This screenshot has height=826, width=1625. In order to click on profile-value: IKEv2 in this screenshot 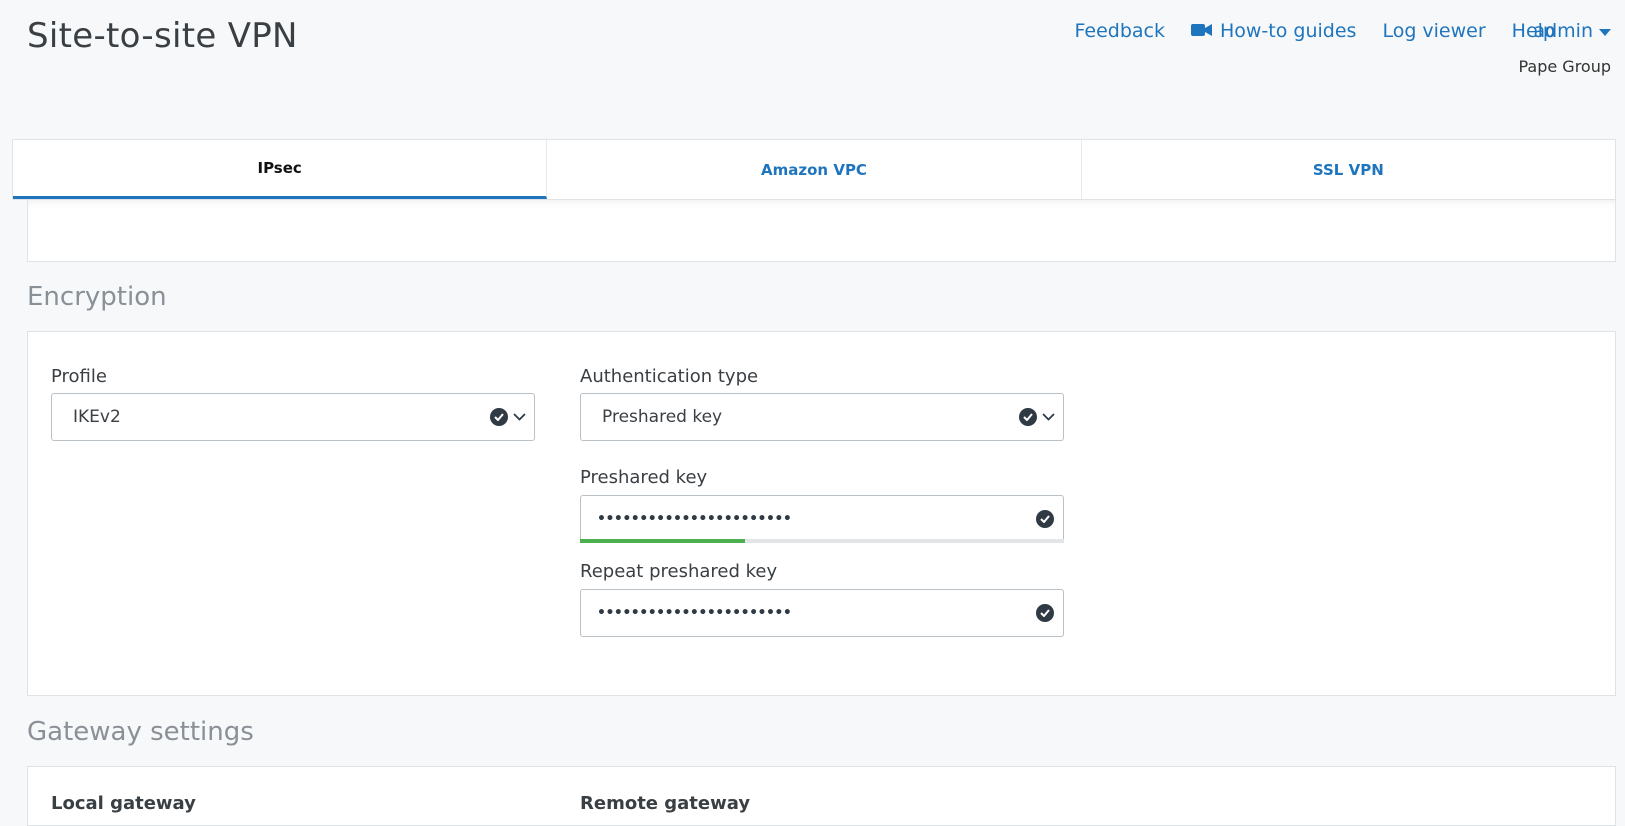, I will do `click(97, 417)`.